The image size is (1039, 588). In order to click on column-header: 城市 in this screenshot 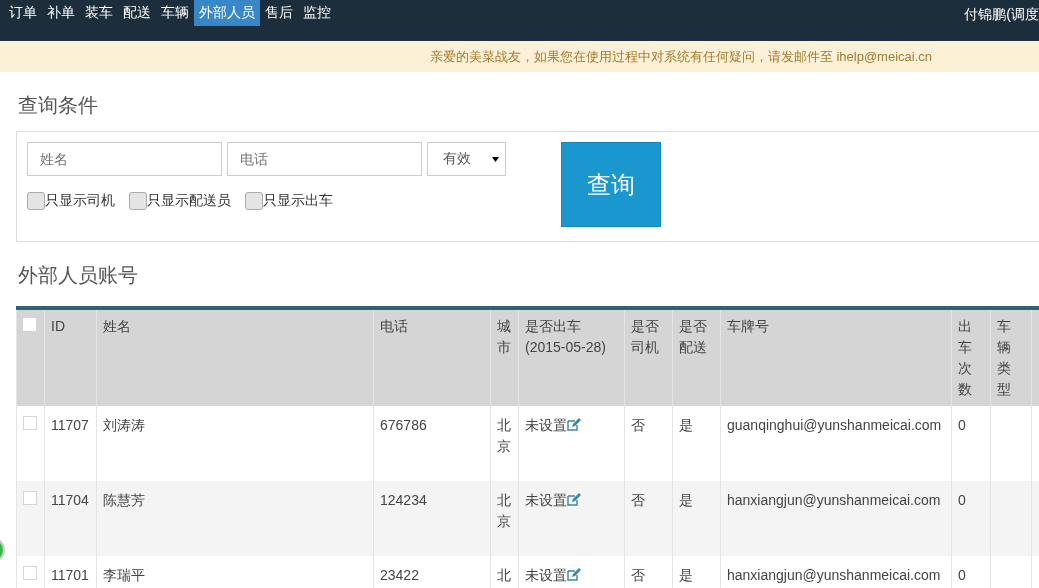, I will do `click(504, 337)`.